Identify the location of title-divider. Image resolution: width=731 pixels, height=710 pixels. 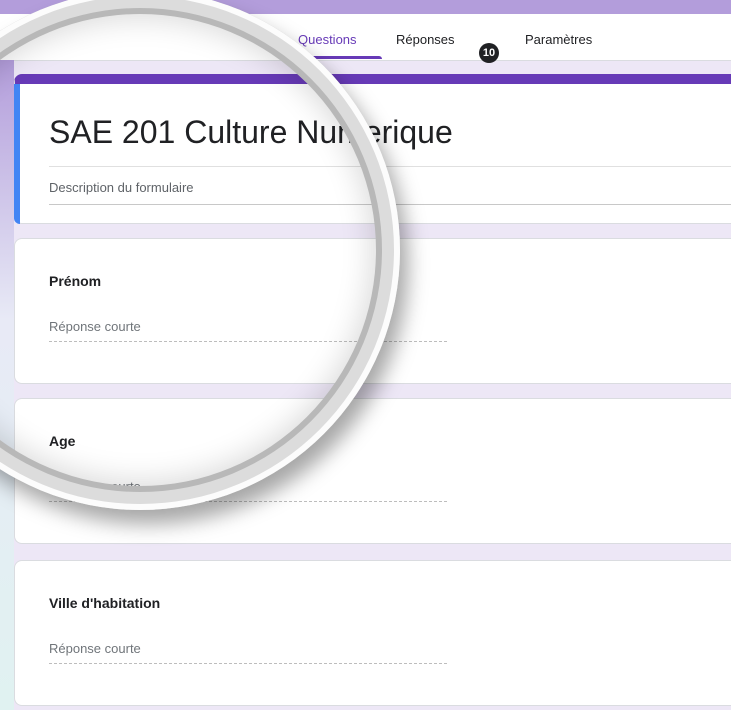
(390, 166).